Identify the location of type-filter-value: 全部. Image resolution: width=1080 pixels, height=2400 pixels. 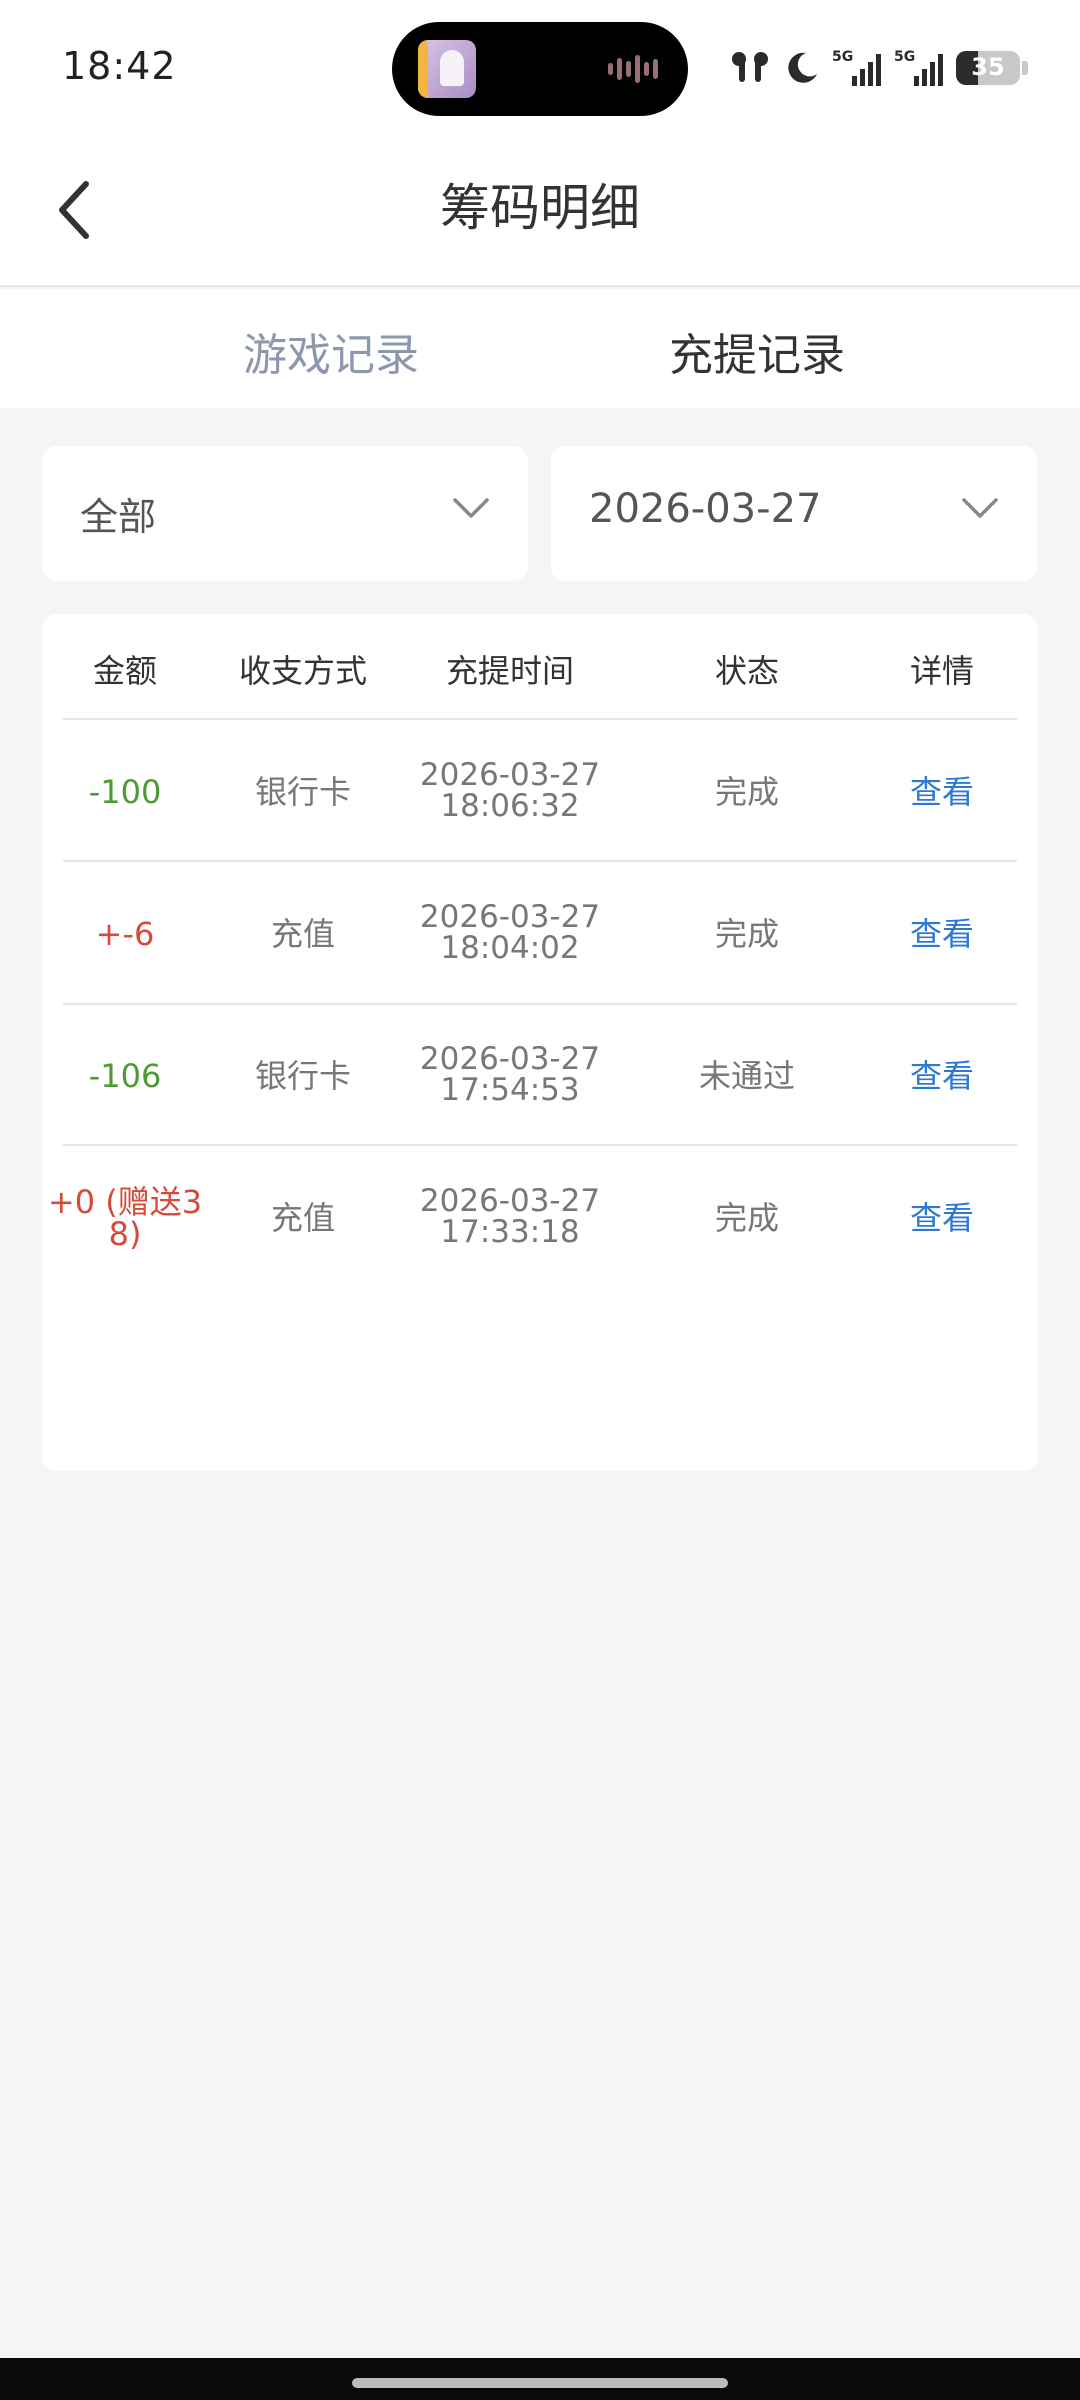
(118, 517).